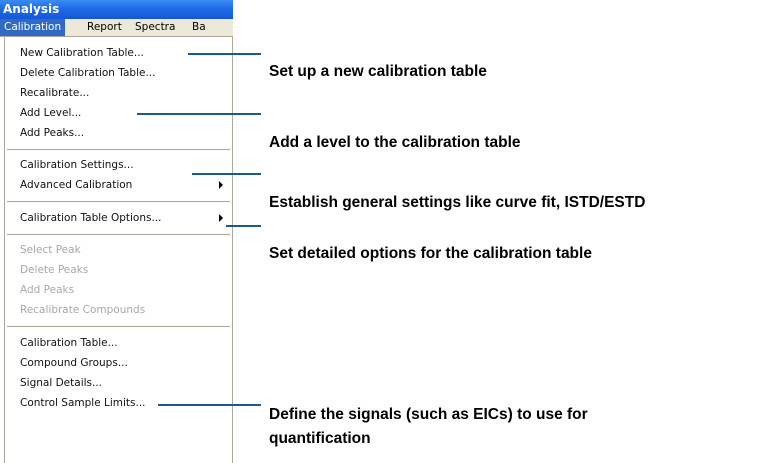  Describe the element at coordinates (50, 250) in the screenshot. I see `menu-item-select-peak: Select Peak` at that location.